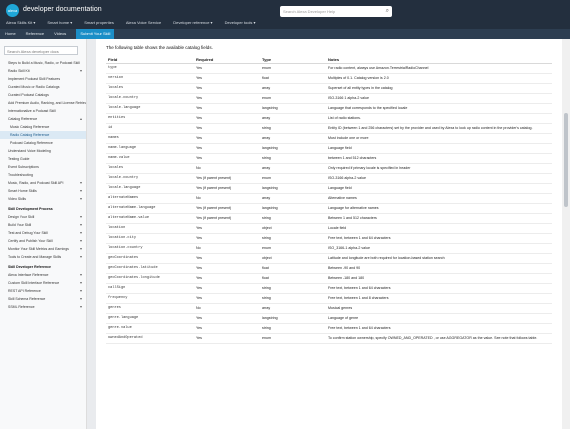  I want to click on sidebar-item: Curated Music or Radio Catalogs, so click(43, 87).